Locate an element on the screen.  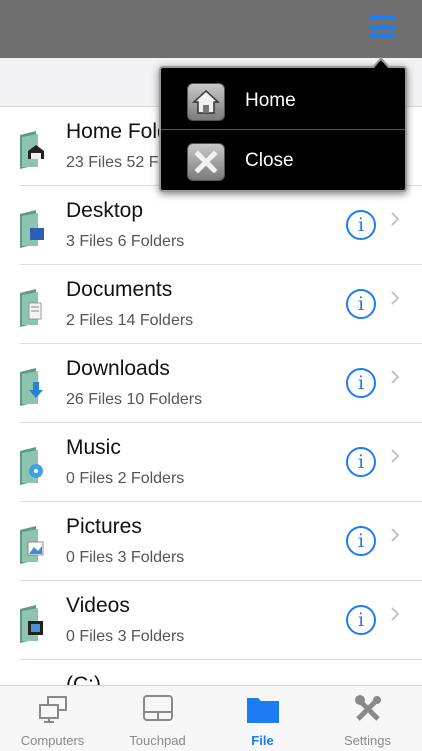
tab-touchpad: Touchpad is located at coordinates (157, 718).